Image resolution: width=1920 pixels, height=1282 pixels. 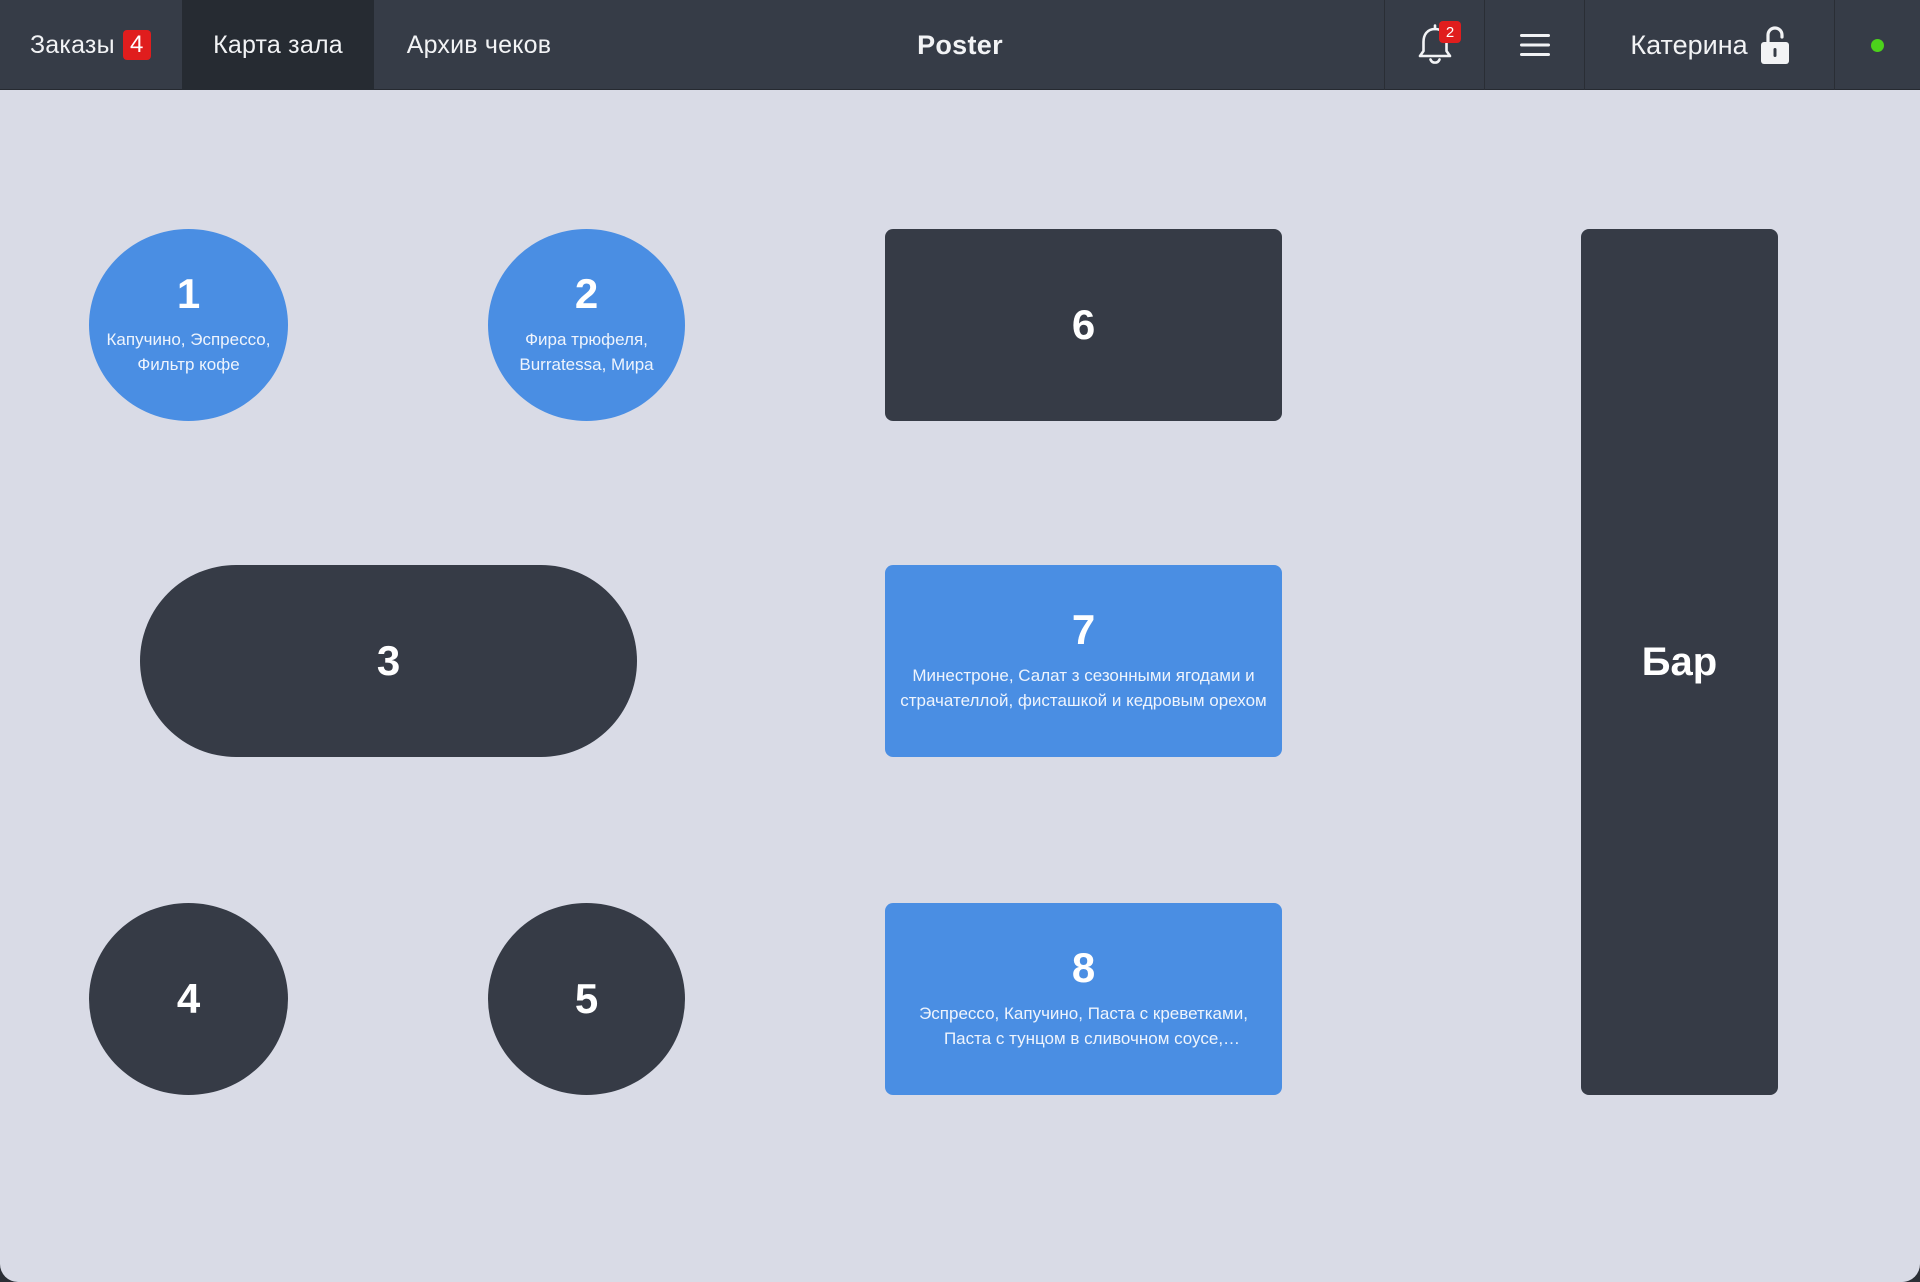 What do you see at coordinates (188, 352) in the screenshot?
I see `table-order-items: Капучино, Эспрессо, Фильтр кофе` at bounding box center [188, 352].